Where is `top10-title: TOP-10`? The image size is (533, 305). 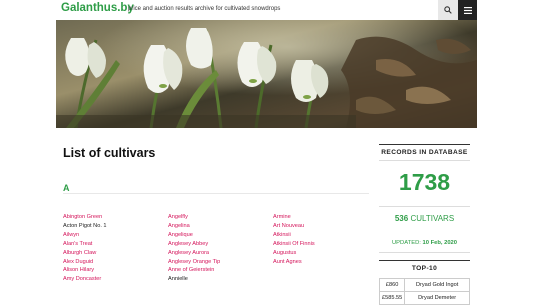 top10-title: TOP-10 is located at coordinates (424, 268).